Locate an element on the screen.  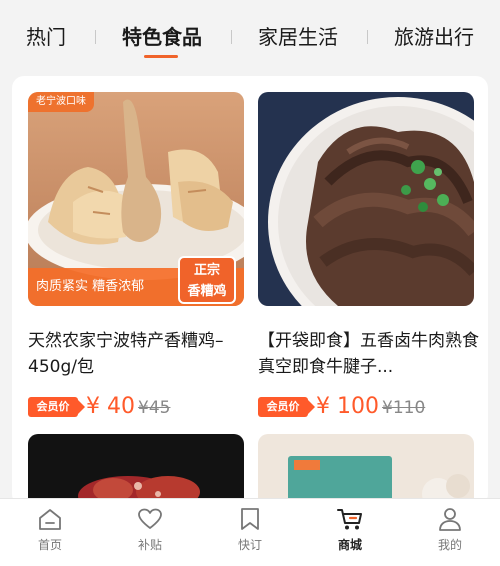
original-price: ¥45 is located at coordinates (154, 408).